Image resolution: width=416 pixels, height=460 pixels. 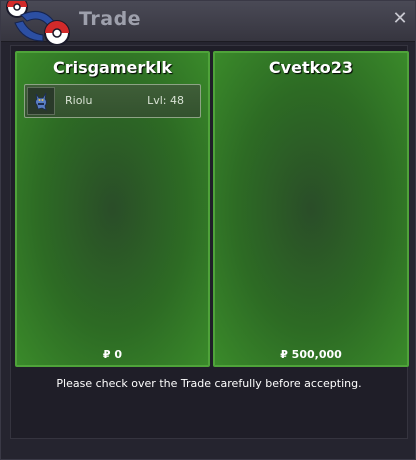 I want to click on pokeball-logo-icon, so click(x=38, y=23).